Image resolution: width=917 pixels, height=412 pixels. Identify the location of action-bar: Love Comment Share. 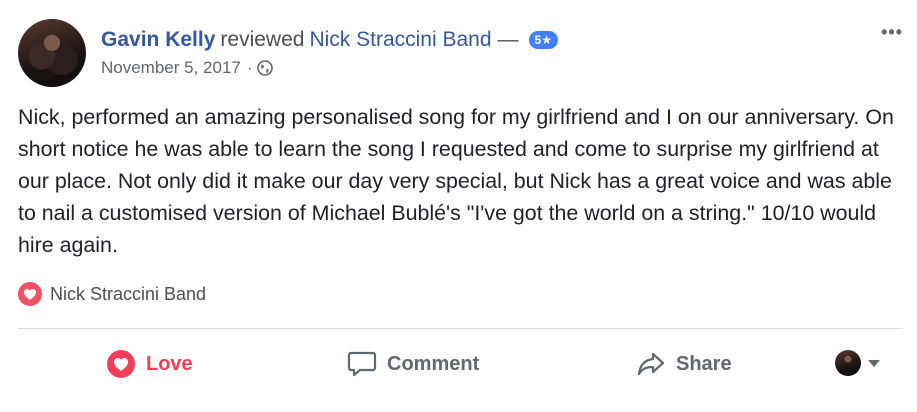
(458, 364).